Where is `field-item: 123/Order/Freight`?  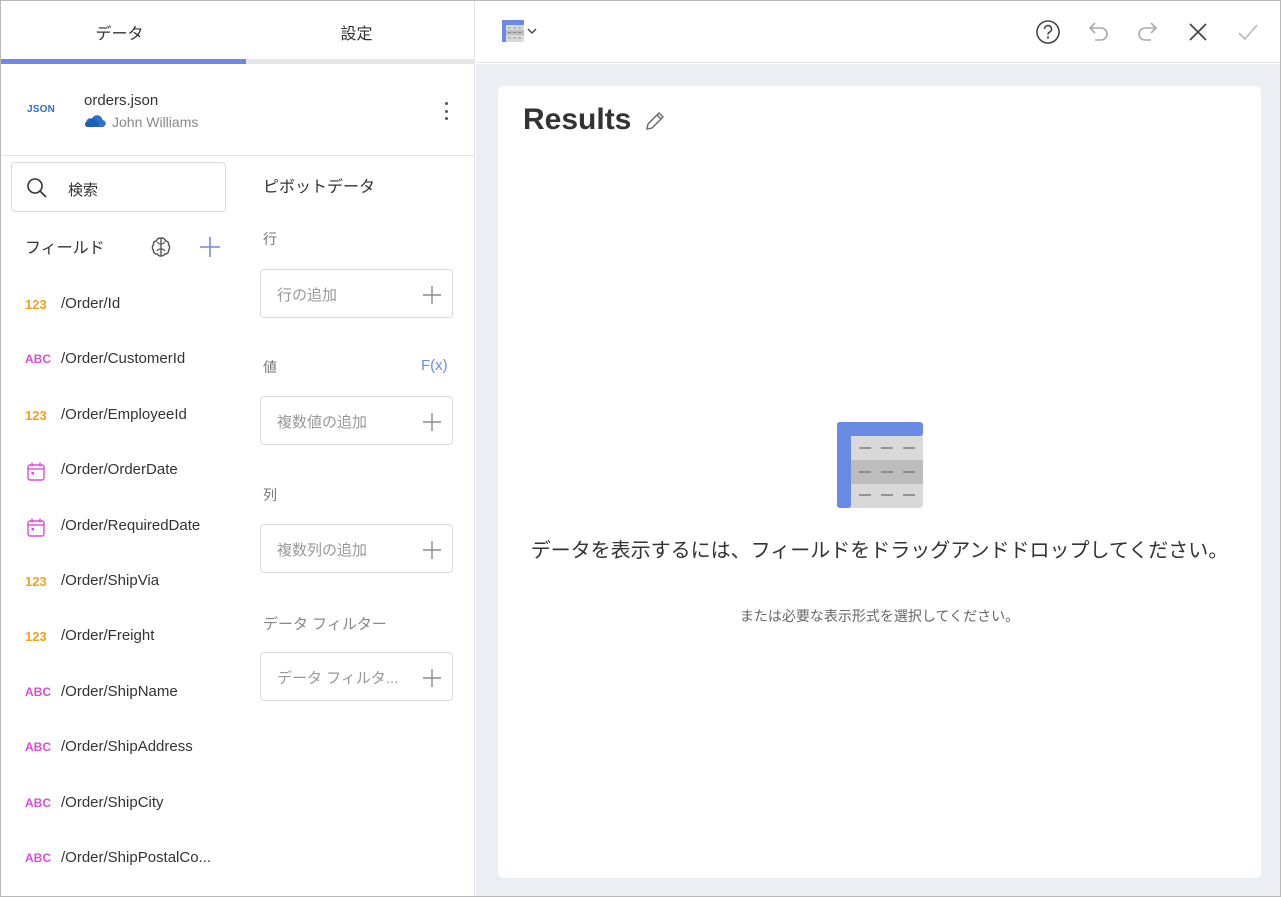 field-item: 123/Order/Freight is located at coordinates (121, 637).